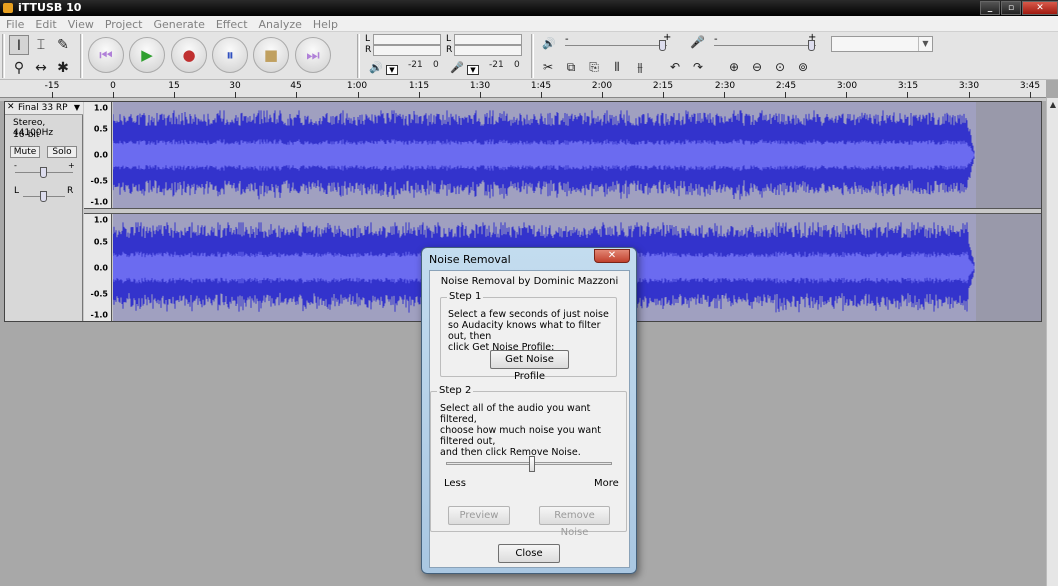  I want to click on redo-icon: ↷, so click(698, 67).